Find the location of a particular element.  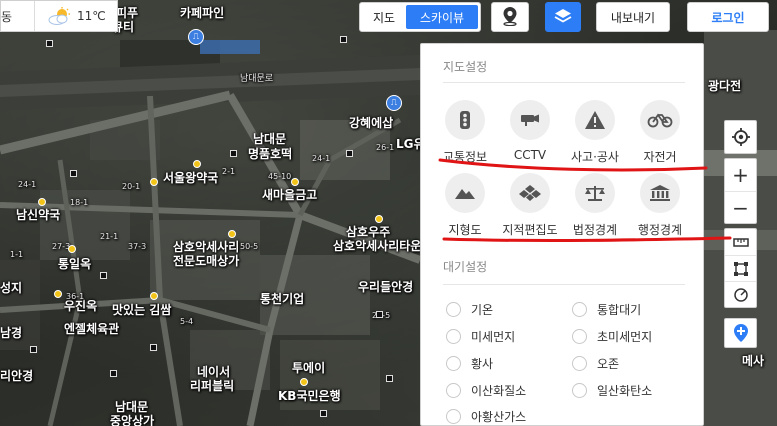

weather-temperature: 11℃ is located at coordinates (91, 16).